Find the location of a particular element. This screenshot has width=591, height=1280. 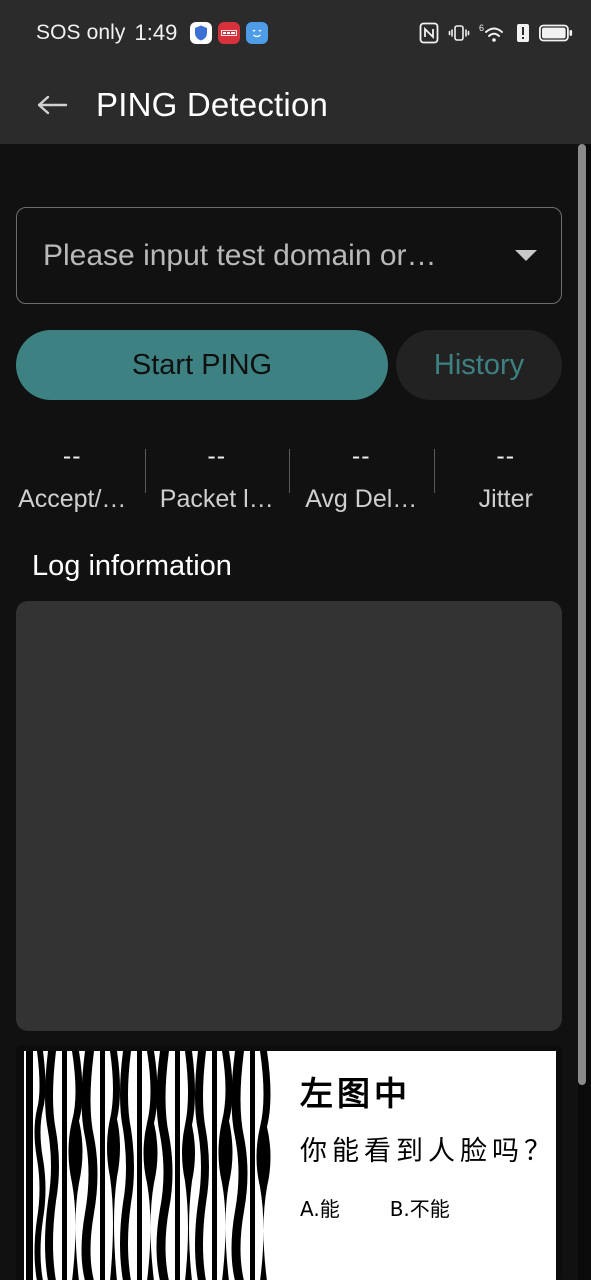

nfc-icon is located at coordinates (429, 33).